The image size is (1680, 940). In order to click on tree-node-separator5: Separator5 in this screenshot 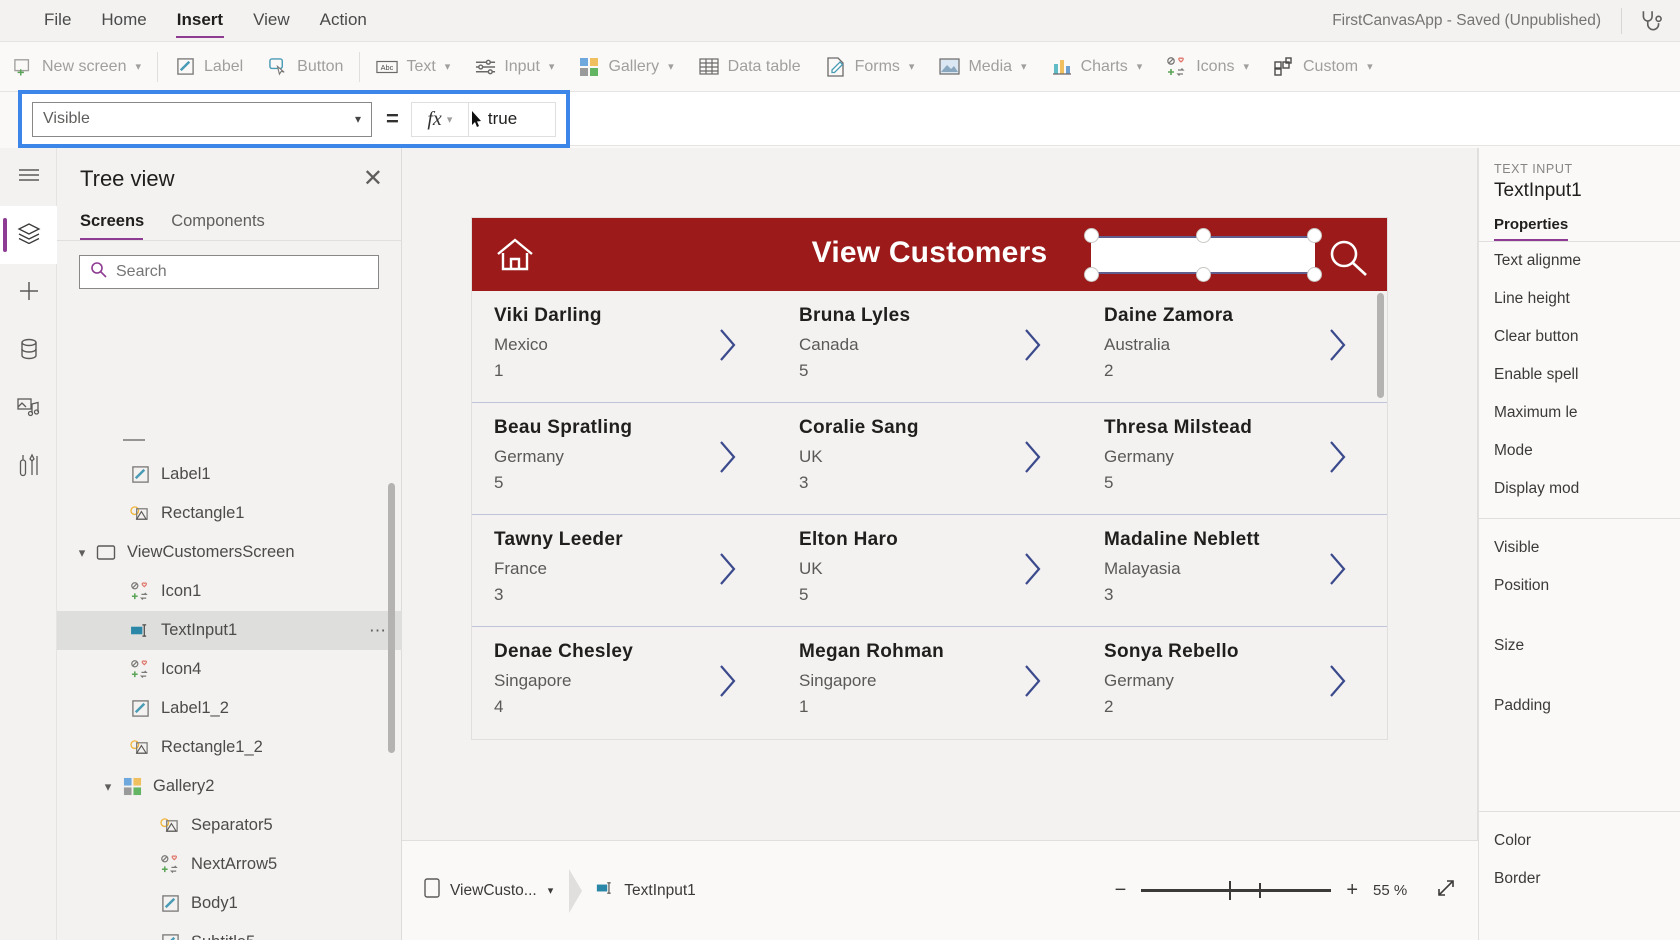, I will do `click(229, 825)`.